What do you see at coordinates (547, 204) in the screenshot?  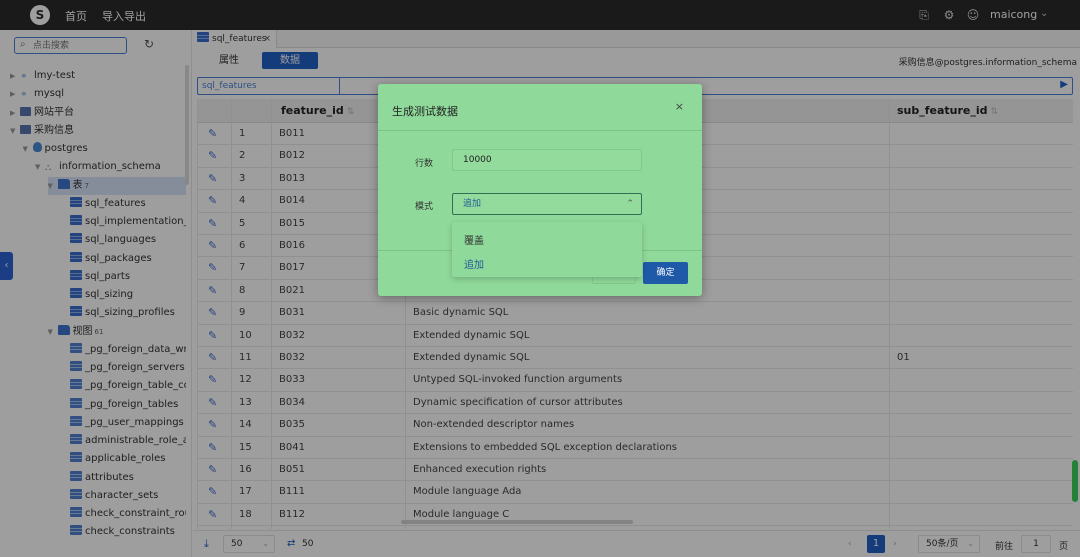 I see `mode-select: 追加 ⌃` at bounding box center [547, 204].